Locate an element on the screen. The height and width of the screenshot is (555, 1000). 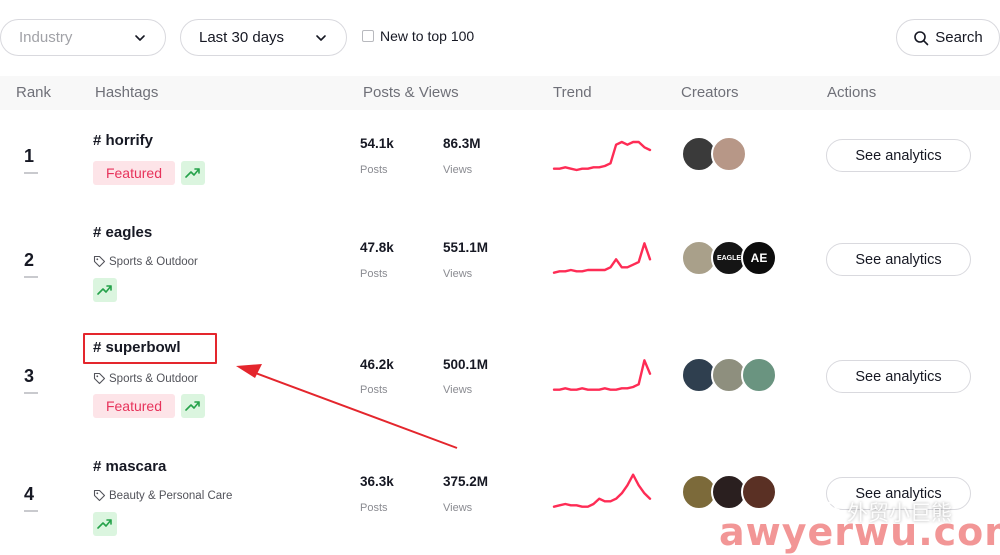
search-button: Search is located at coordinates (948, 37).